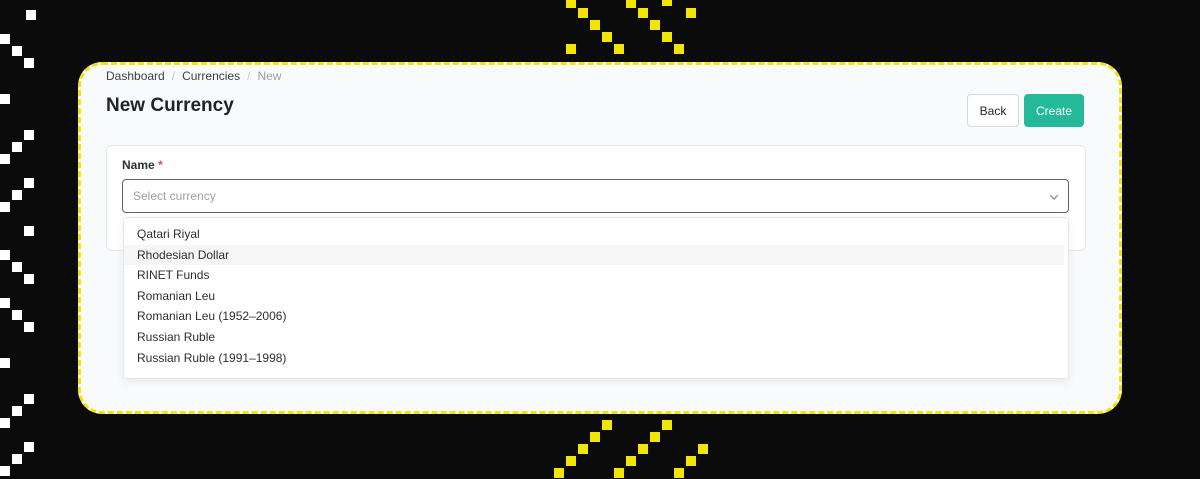 This screenshot has height=479, width=1200. I want to click on required-marker: *, so click(160, 165).